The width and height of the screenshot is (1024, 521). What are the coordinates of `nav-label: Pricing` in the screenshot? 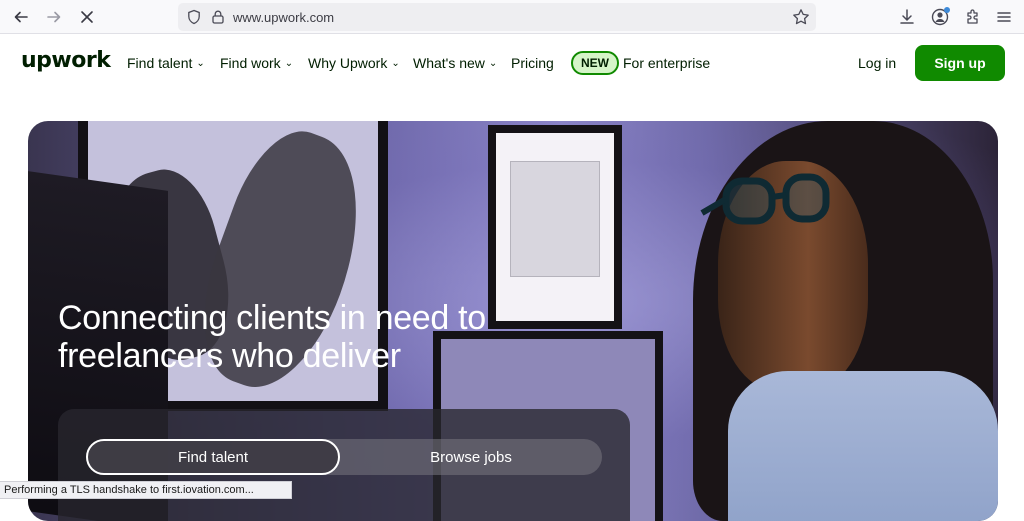 It's located at (532, 63).